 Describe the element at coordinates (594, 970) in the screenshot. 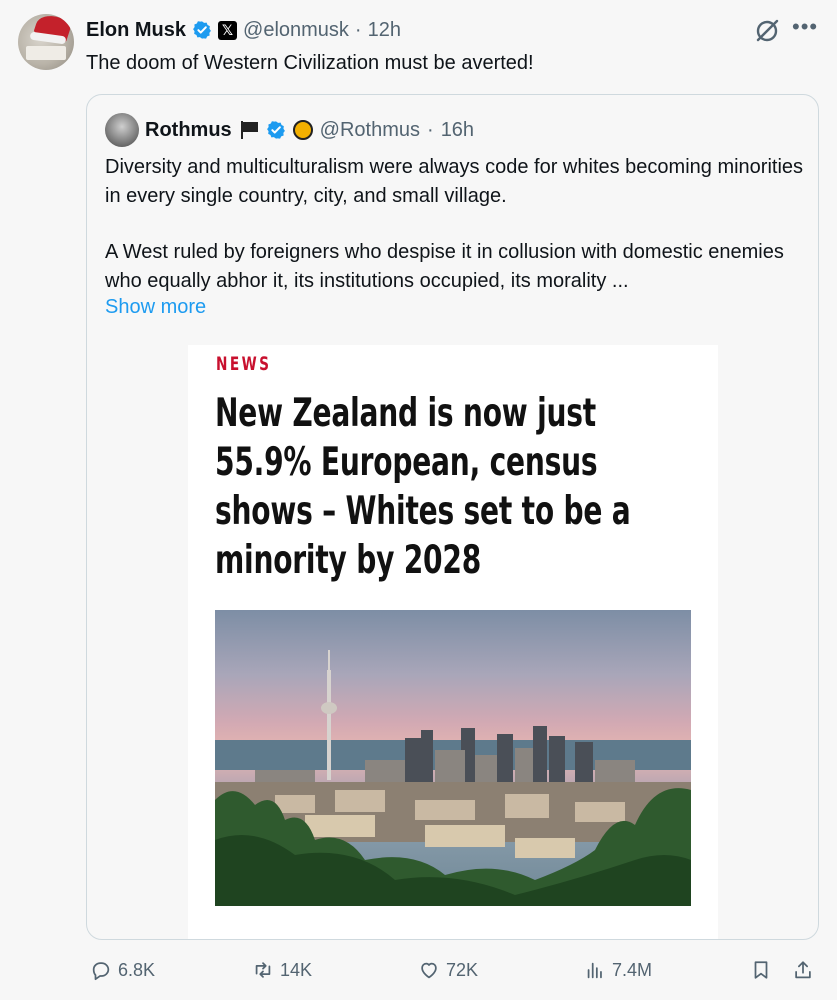

I see `views-icon` at that location.